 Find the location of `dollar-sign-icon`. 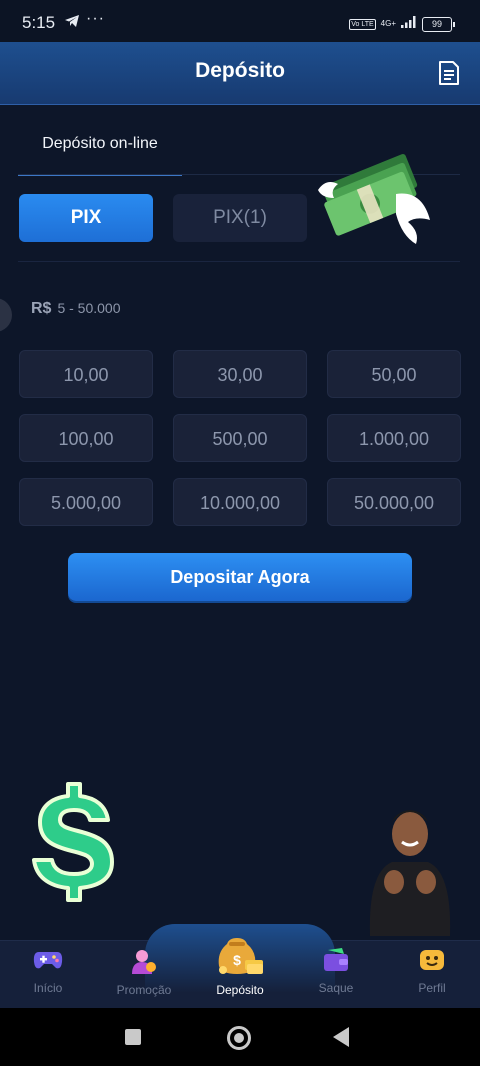

dollar-sign-icon is located at coordinates (73, 844).